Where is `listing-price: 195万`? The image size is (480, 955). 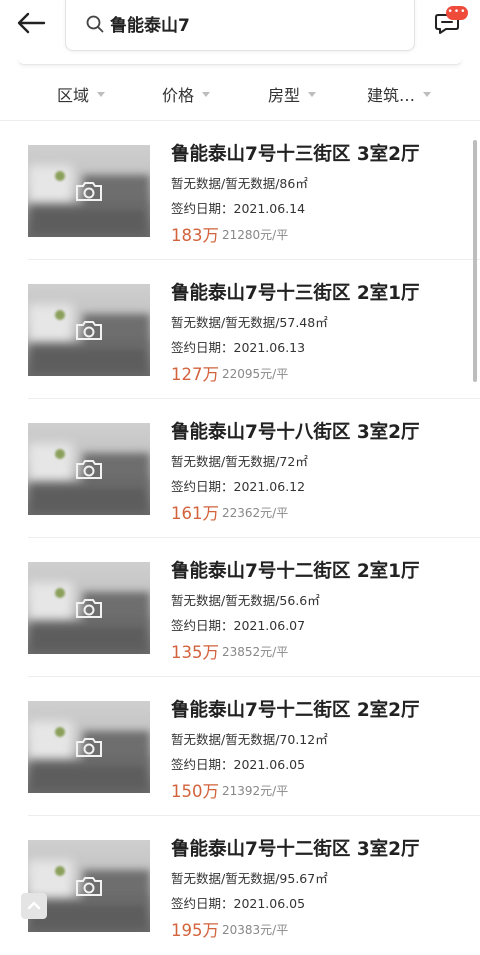
listing-price: 195万 is located at coordinates (195, 930).